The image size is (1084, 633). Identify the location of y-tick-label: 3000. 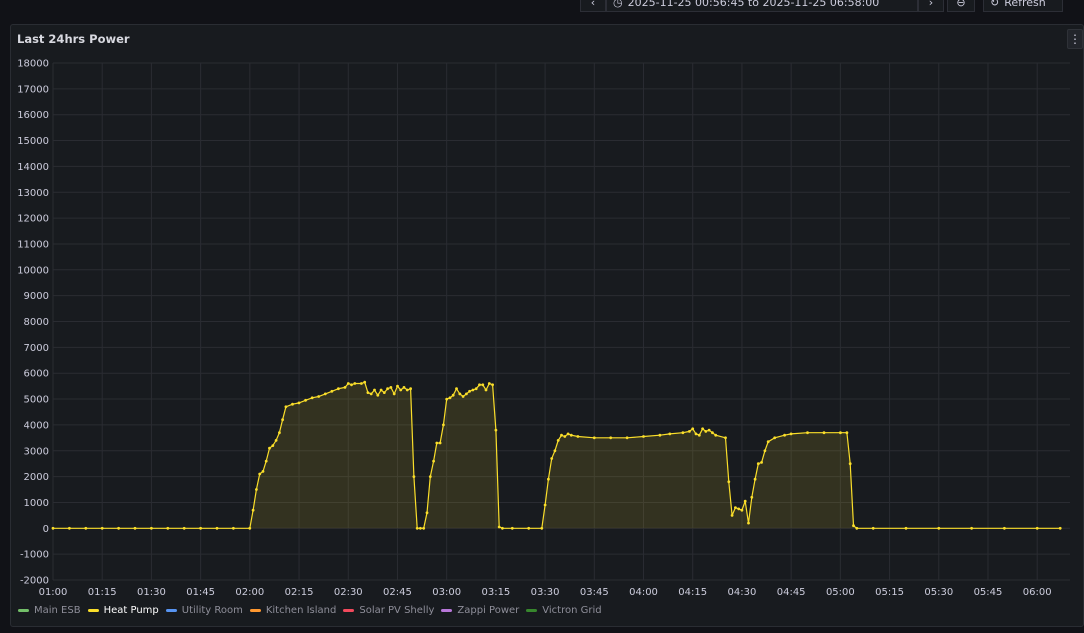
(36, 451).